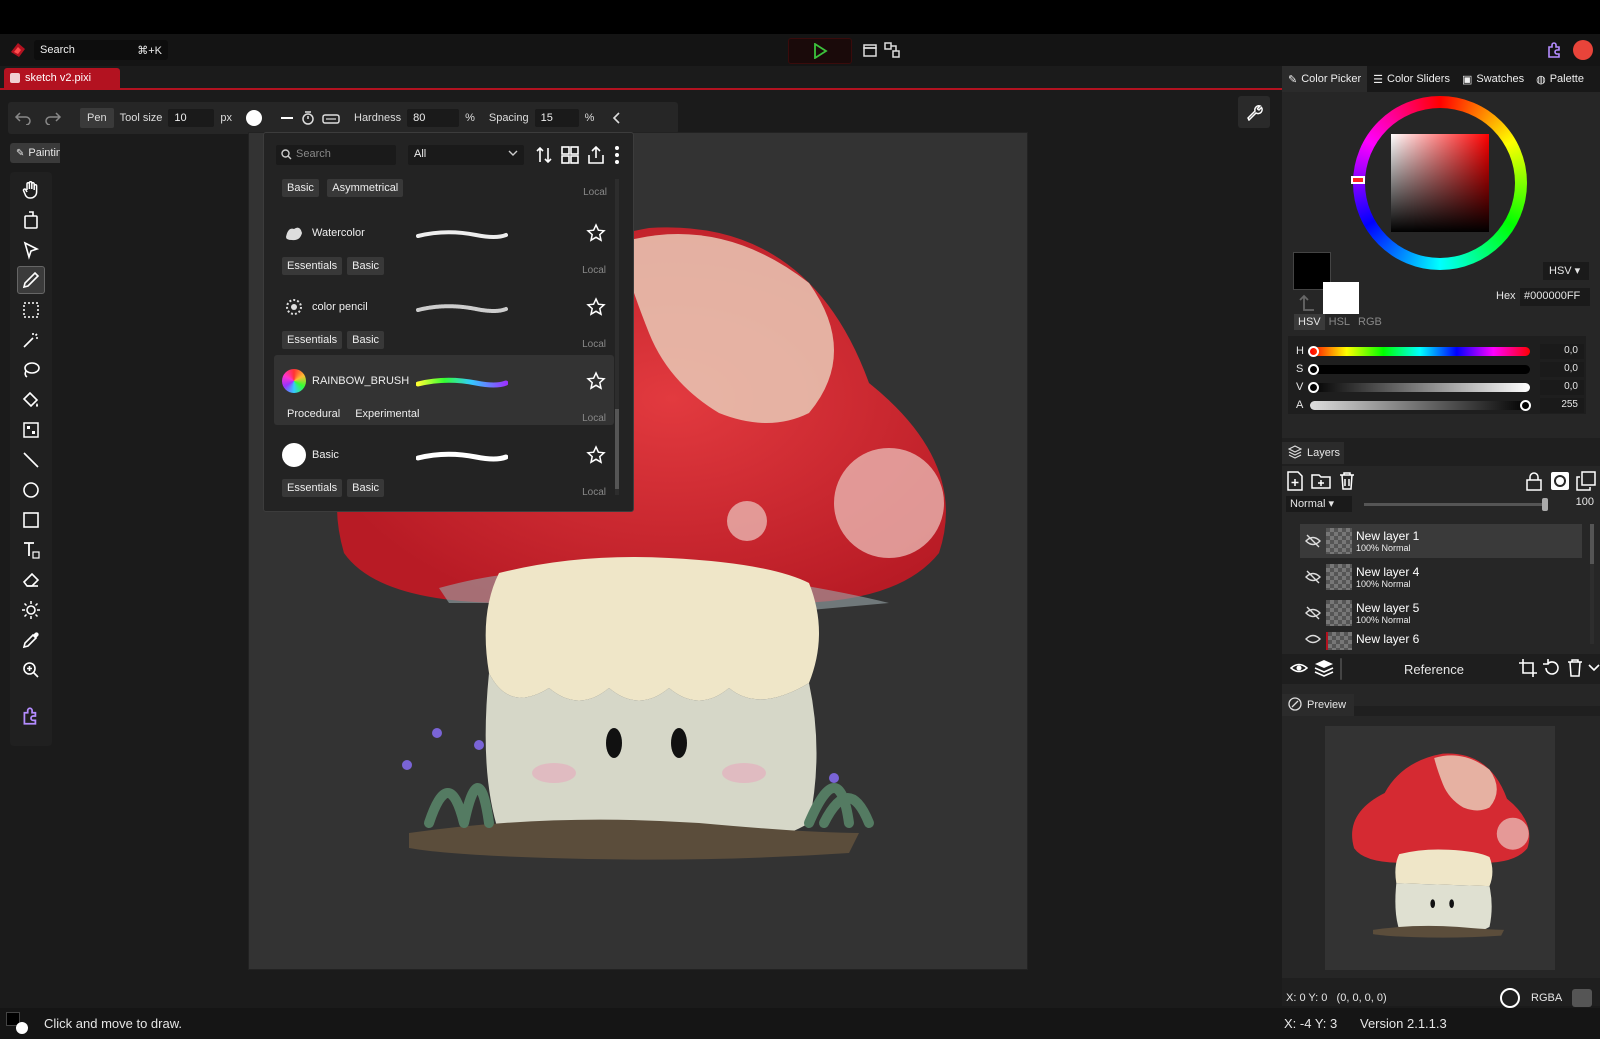 The image size is (1600, 1039). Describe the element at coordinates (101, 50) in the screenshot. I see `command-search: Search ⌘+K` at that location.